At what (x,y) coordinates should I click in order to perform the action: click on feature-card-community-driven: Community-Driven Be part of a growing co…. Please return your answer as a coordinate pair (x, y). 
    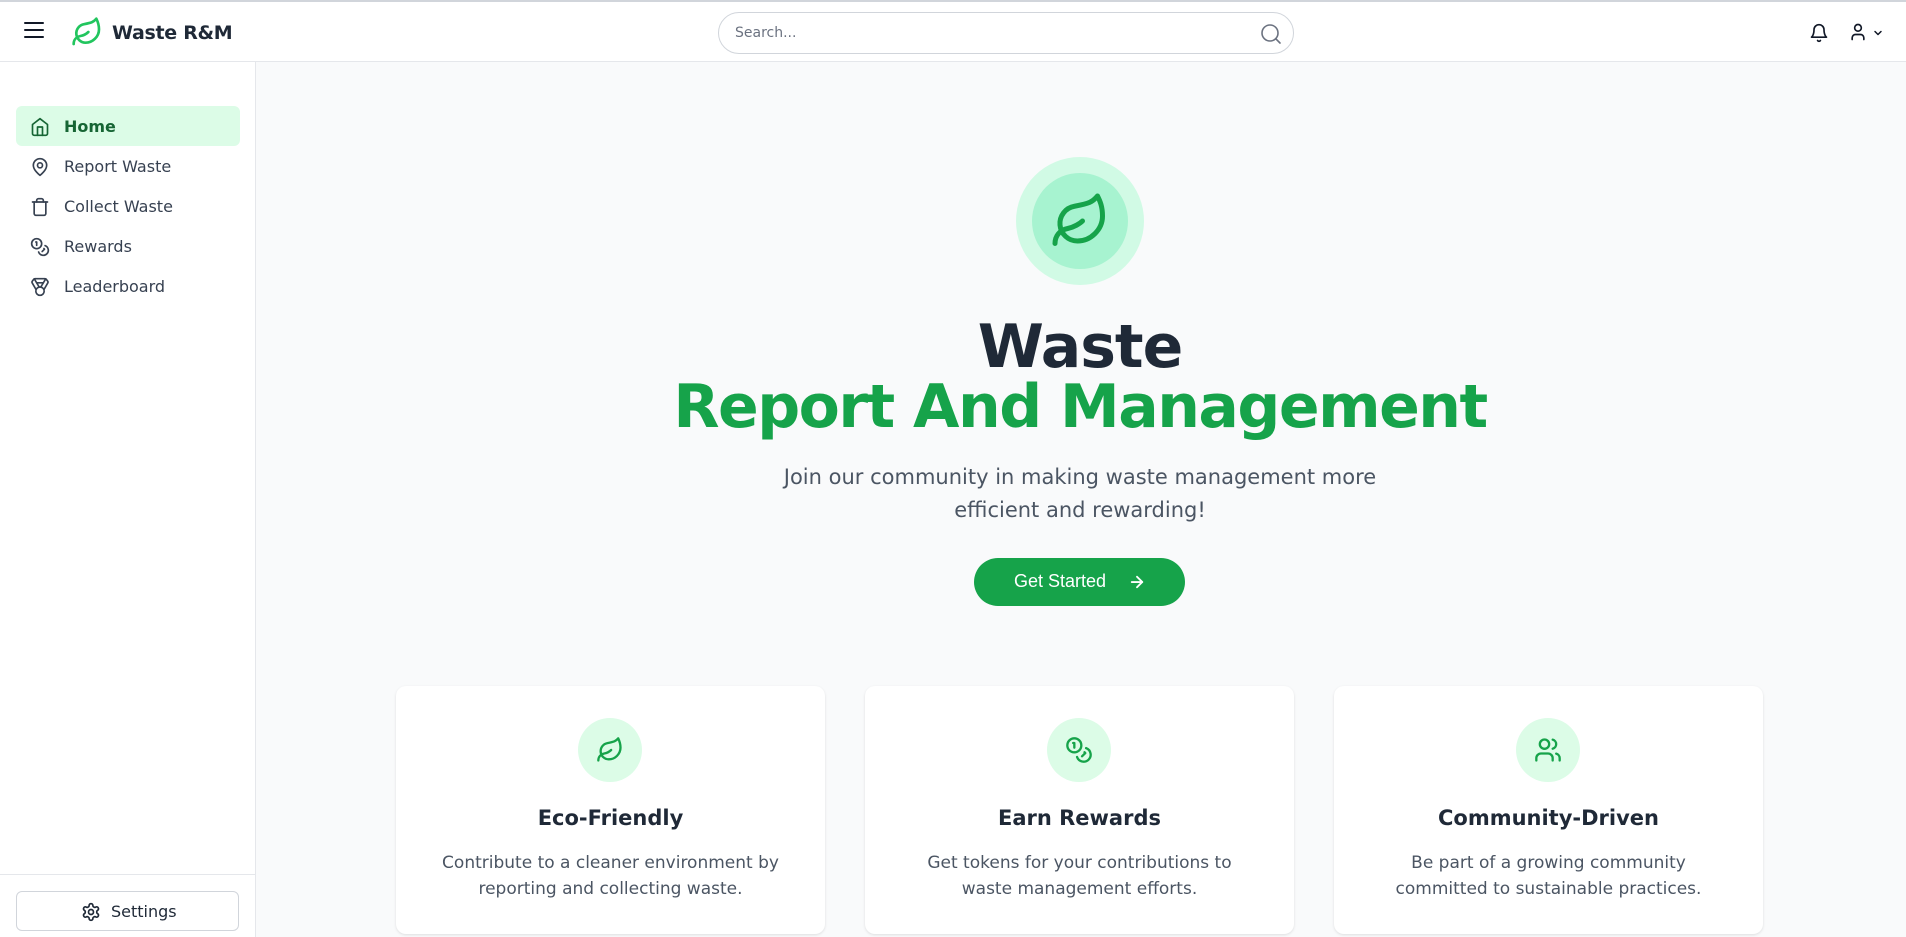
    Looking at the image, I should click on (1548, 810).